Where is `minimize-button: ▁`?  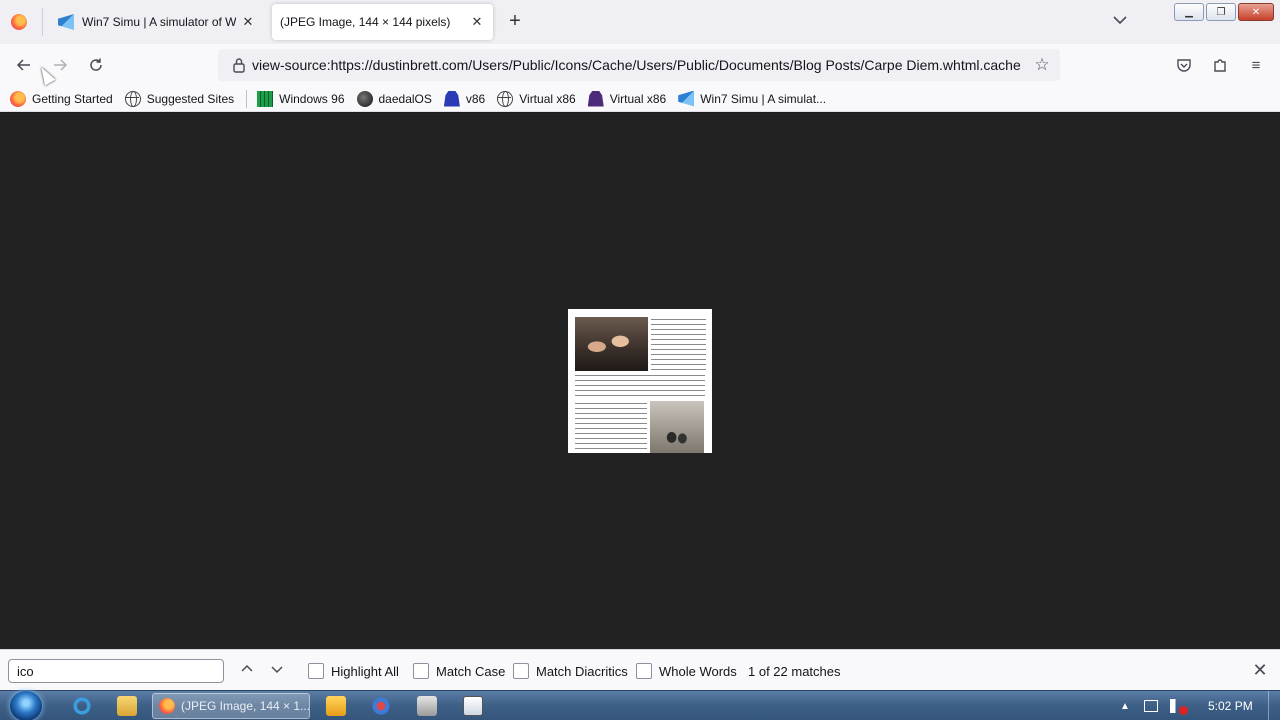
minimize-button: ▁ is located at coordinates (1189, 12).